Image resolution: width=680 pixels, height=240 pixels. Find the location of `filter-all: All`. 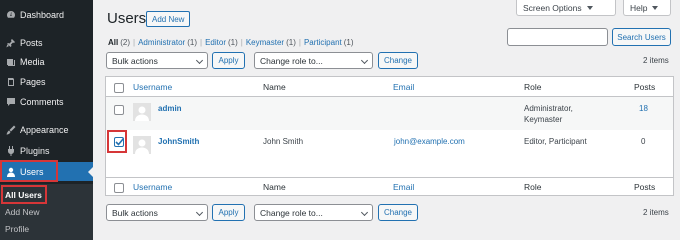

filter-all: All is located at coordinates (113, 42).